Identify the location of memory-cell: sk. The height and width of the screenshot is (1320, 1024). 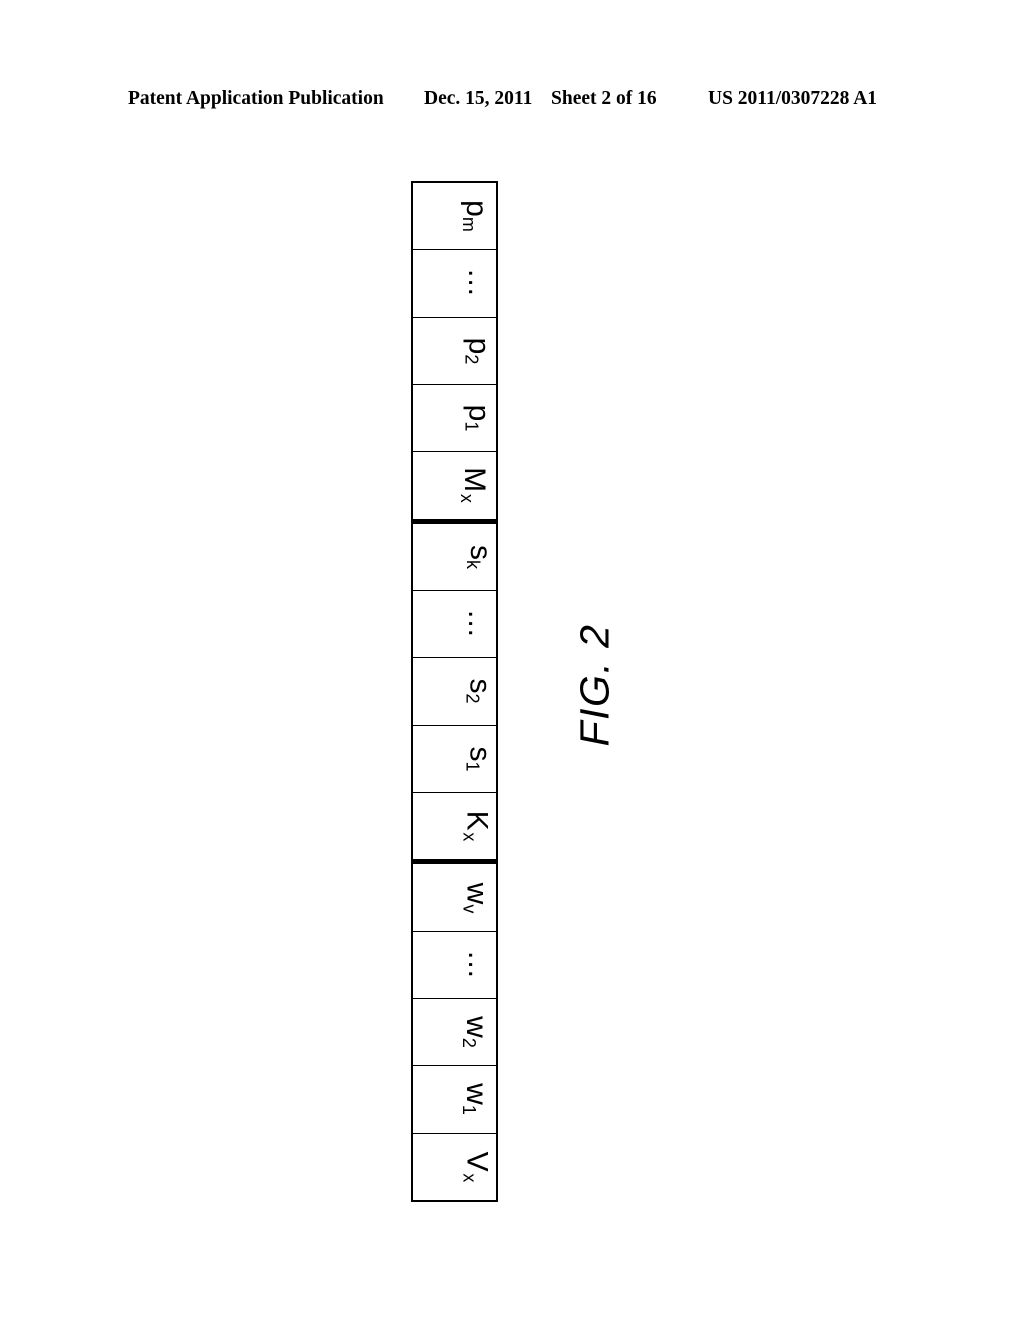
(455, 556).